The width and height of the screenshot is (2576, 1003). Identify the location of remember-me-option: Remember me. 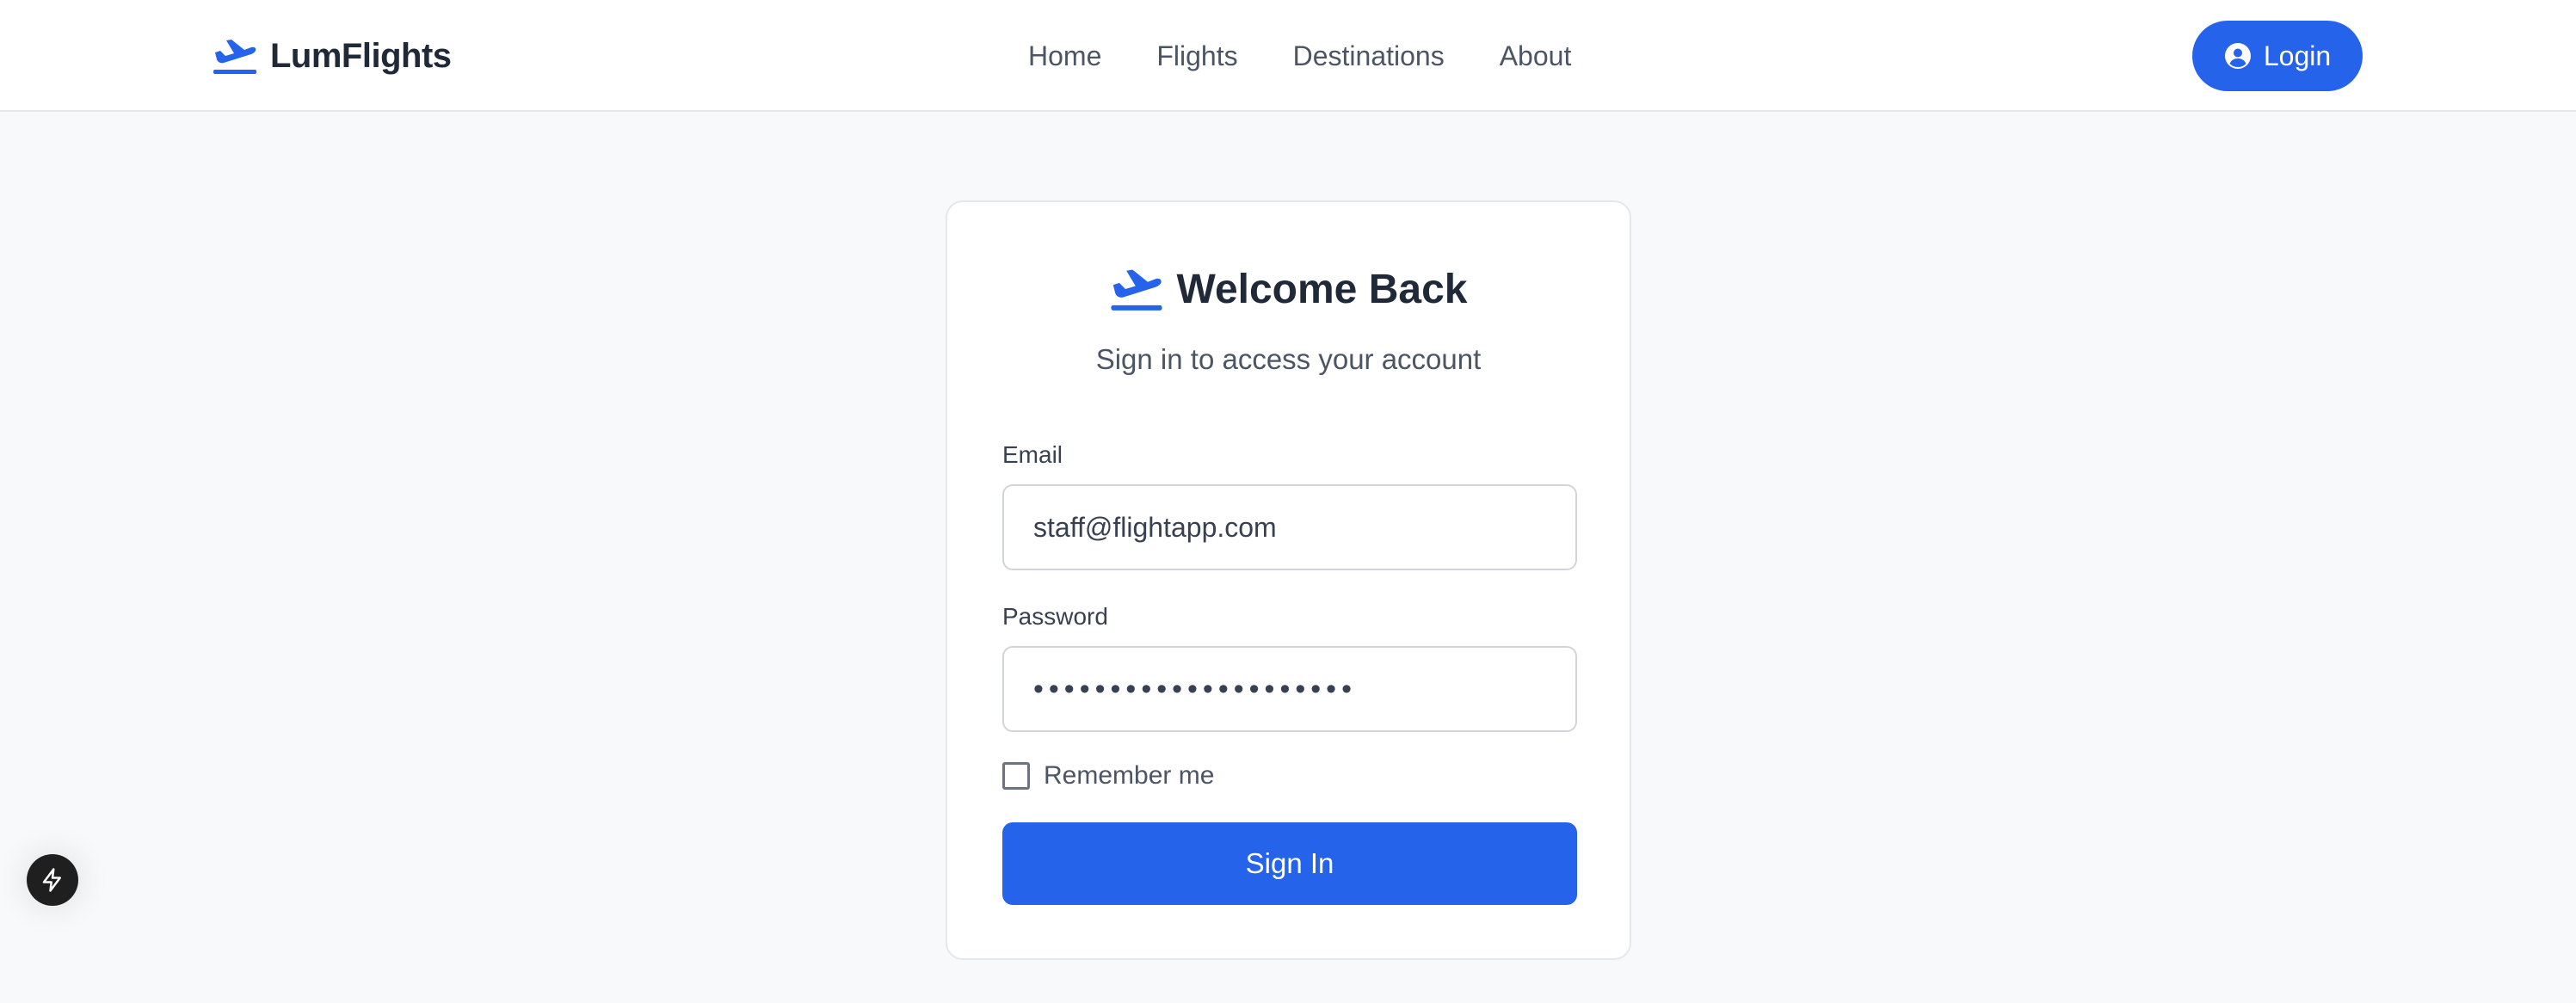
(1108, 775).